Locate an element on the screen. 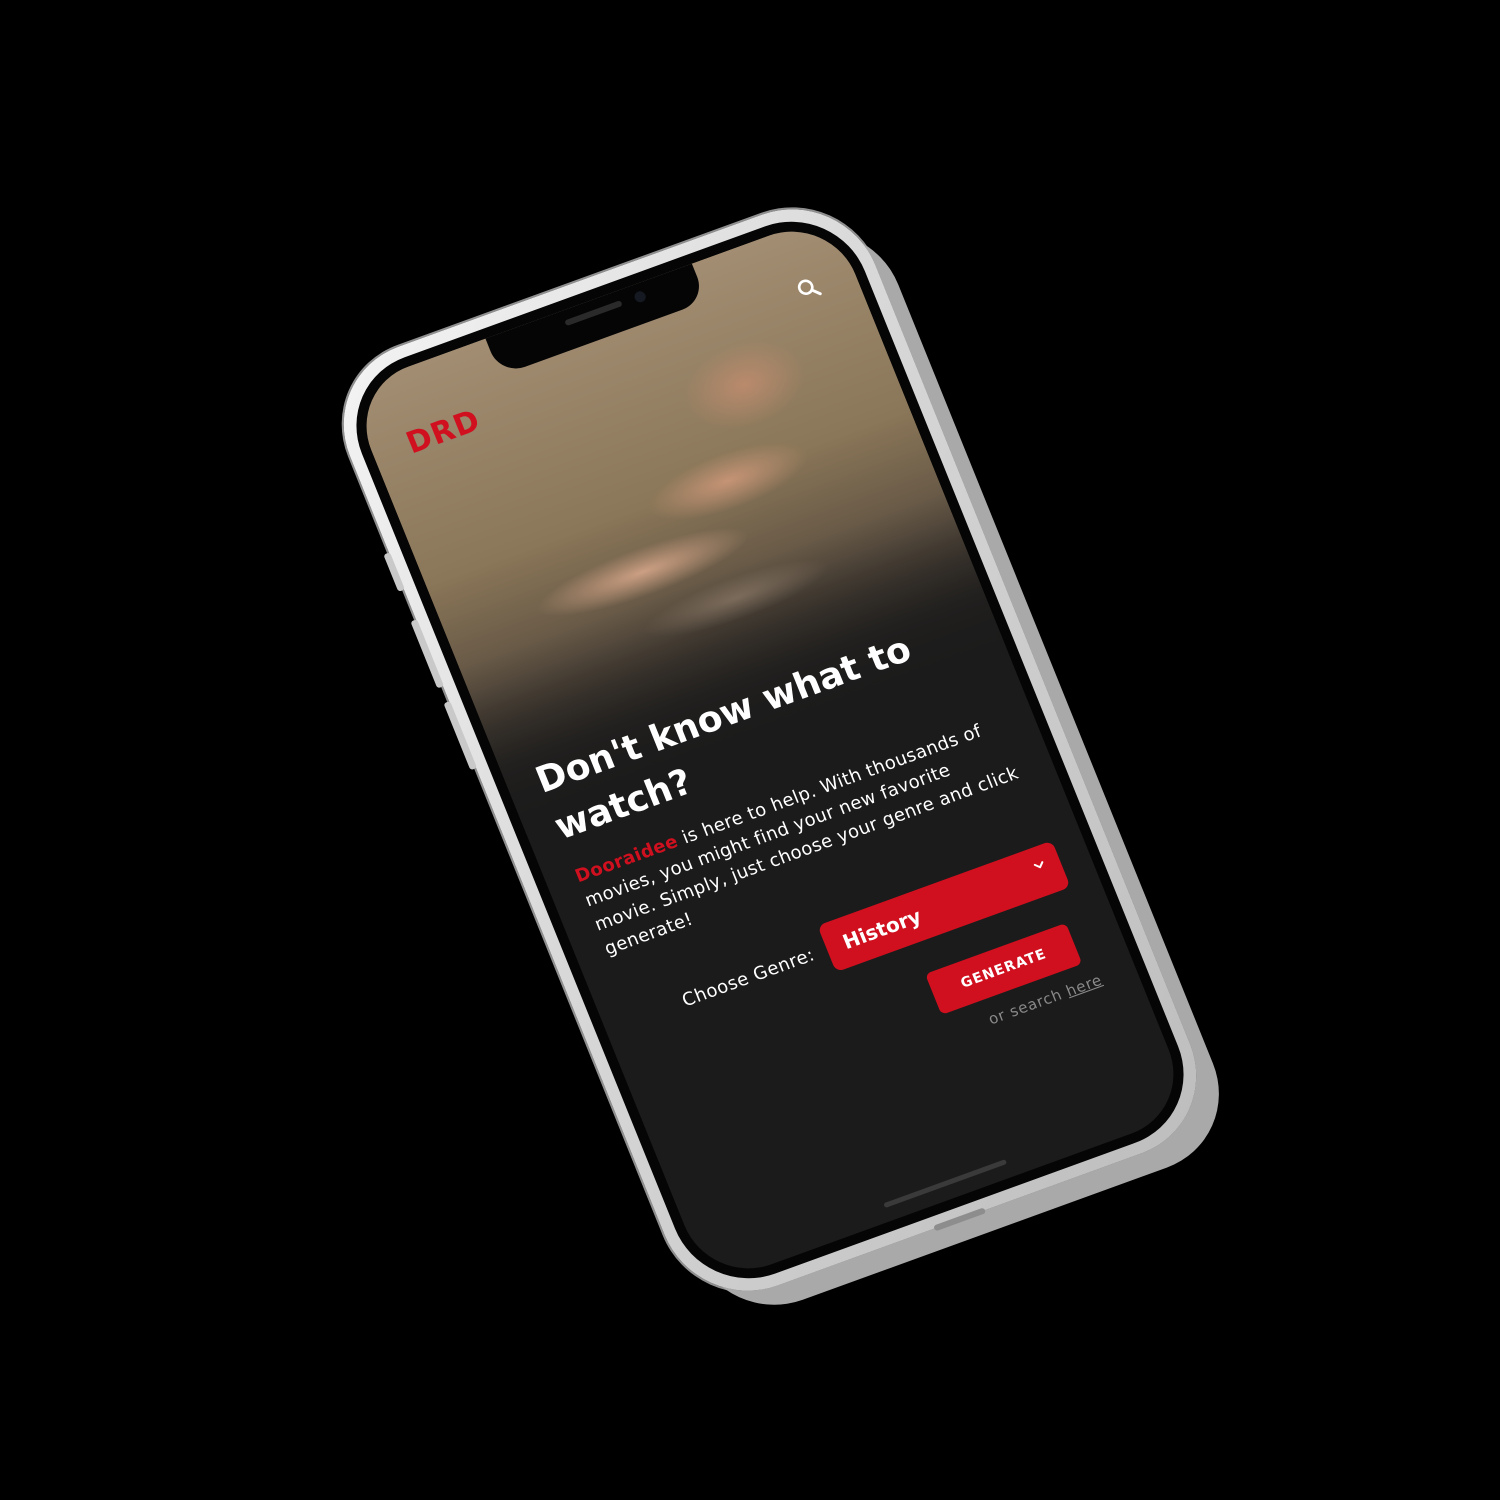  mute-switch is located at coordinates (394, 572).